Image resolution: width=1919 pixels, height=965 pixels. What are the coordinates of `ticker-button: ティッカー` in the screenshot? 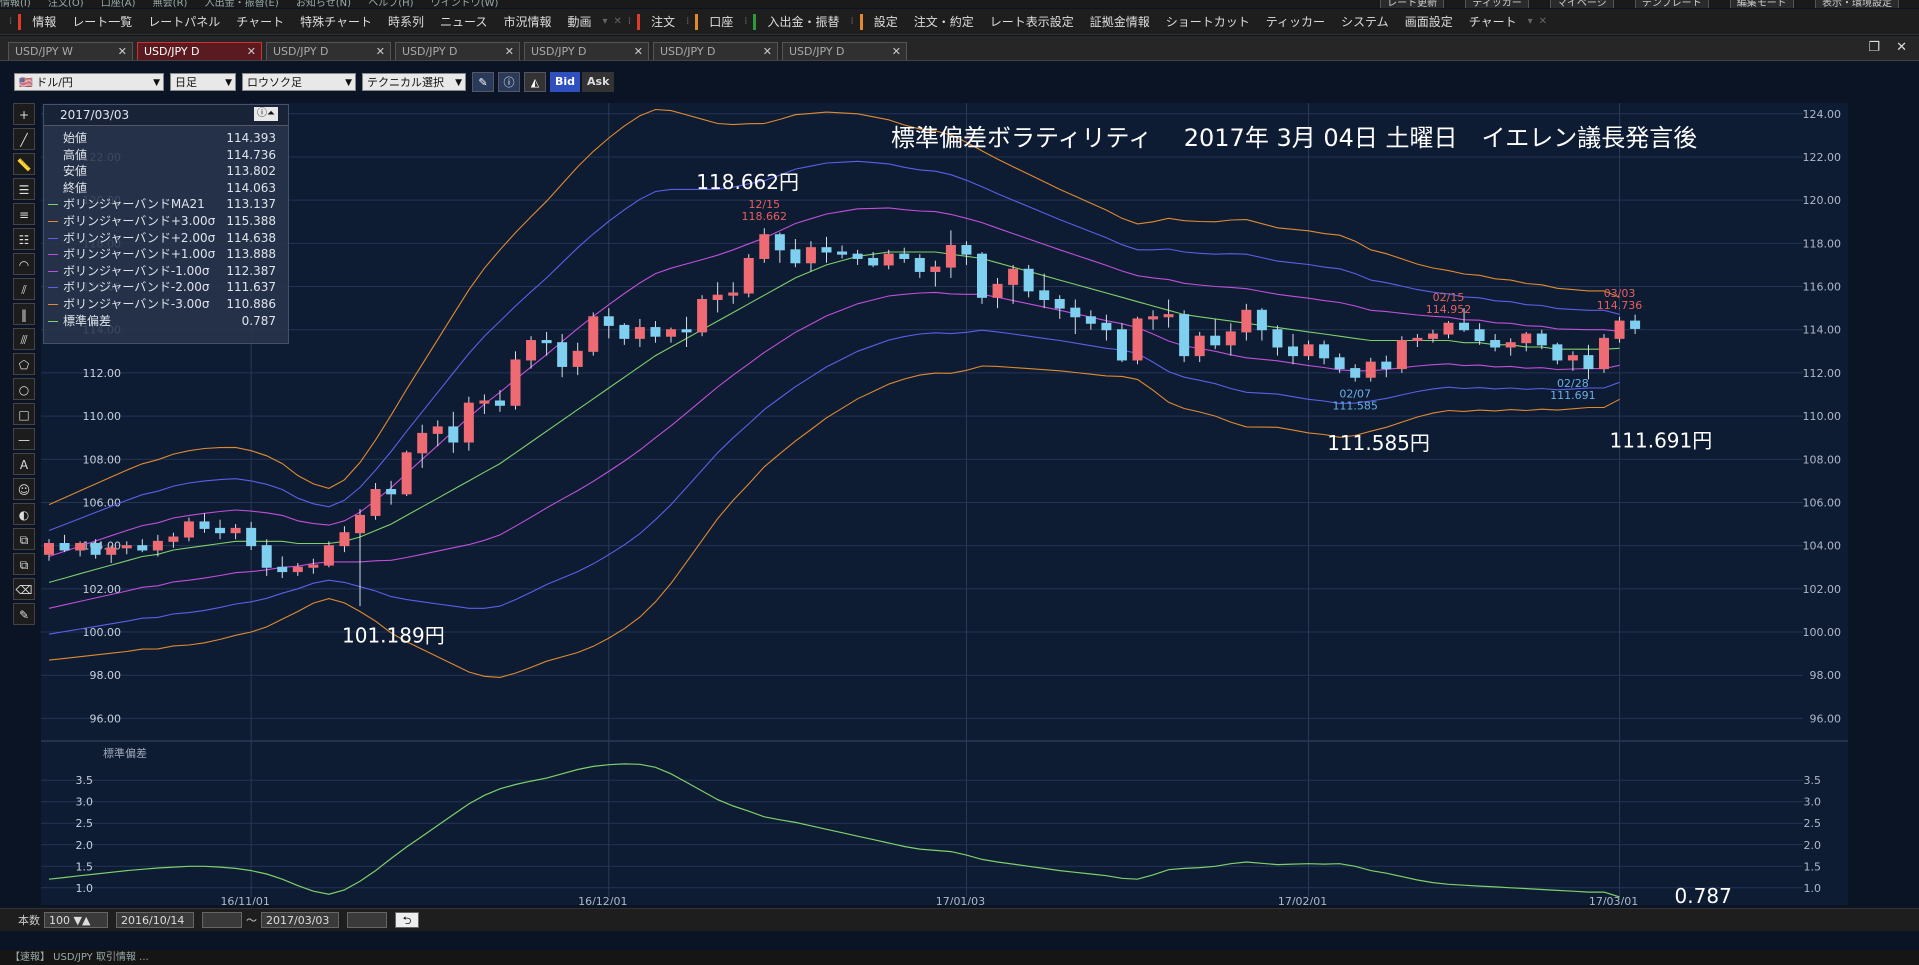 It's located at (1497, 4).